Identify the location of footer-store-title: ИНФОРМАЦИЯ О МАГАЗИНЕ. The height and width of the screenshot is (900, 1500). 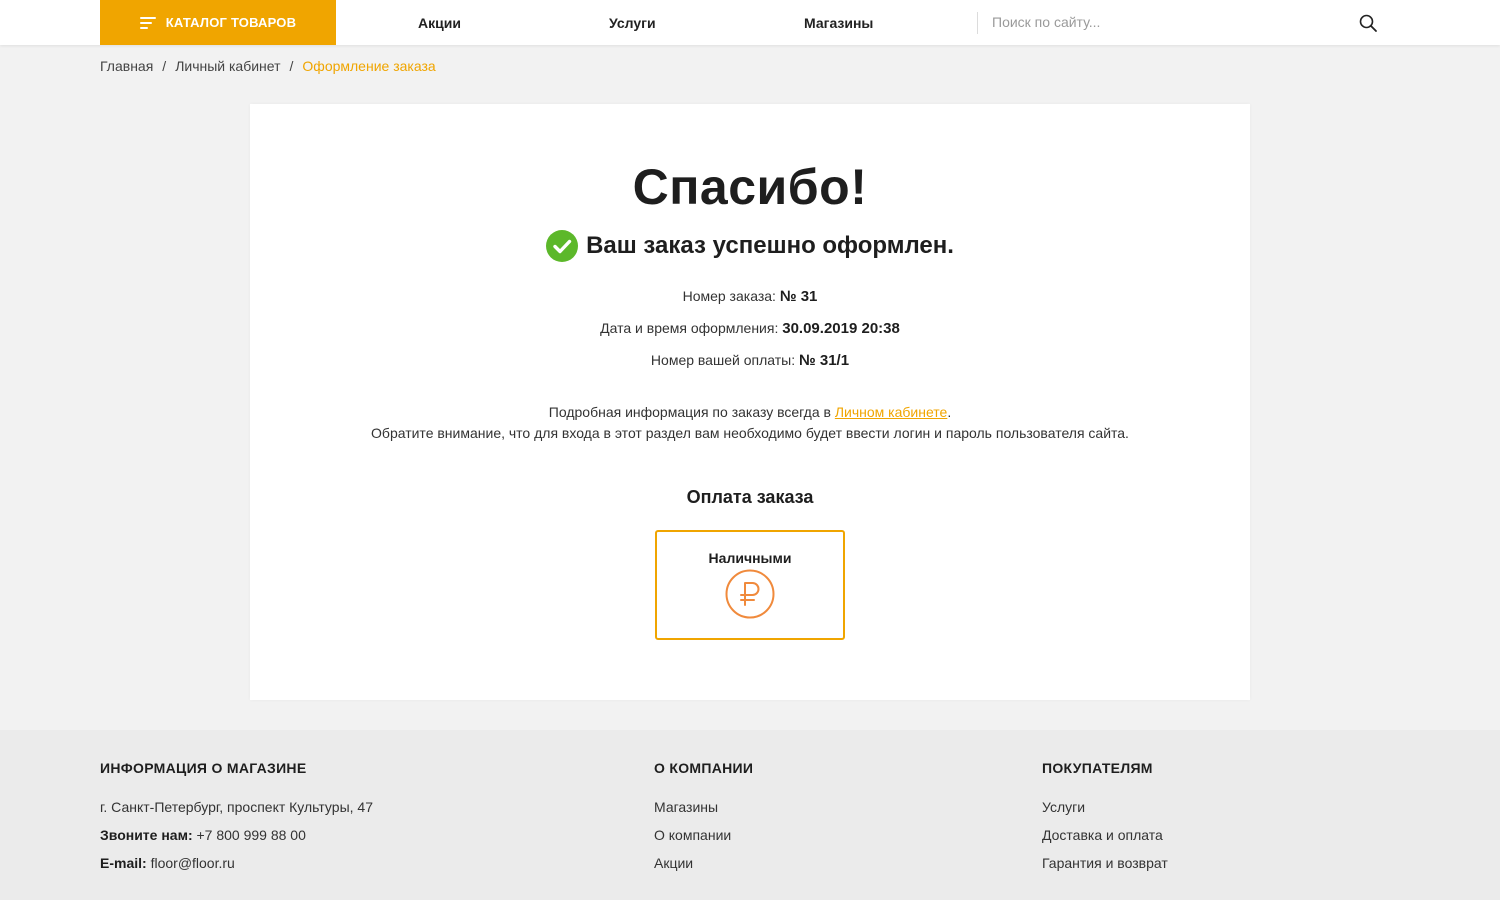
(203, 768).